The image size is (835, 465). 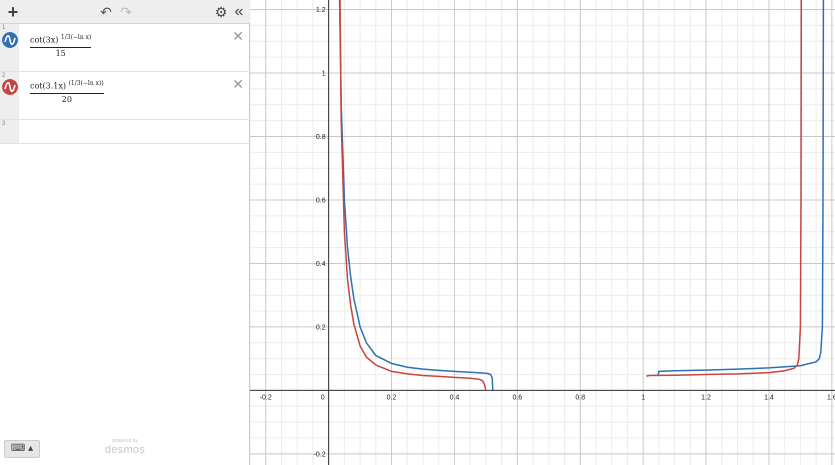 What do you see at coordinates (323, 397) in the screenshot?
I see `x-tick-label: 0` at bounding box center [323, 397].